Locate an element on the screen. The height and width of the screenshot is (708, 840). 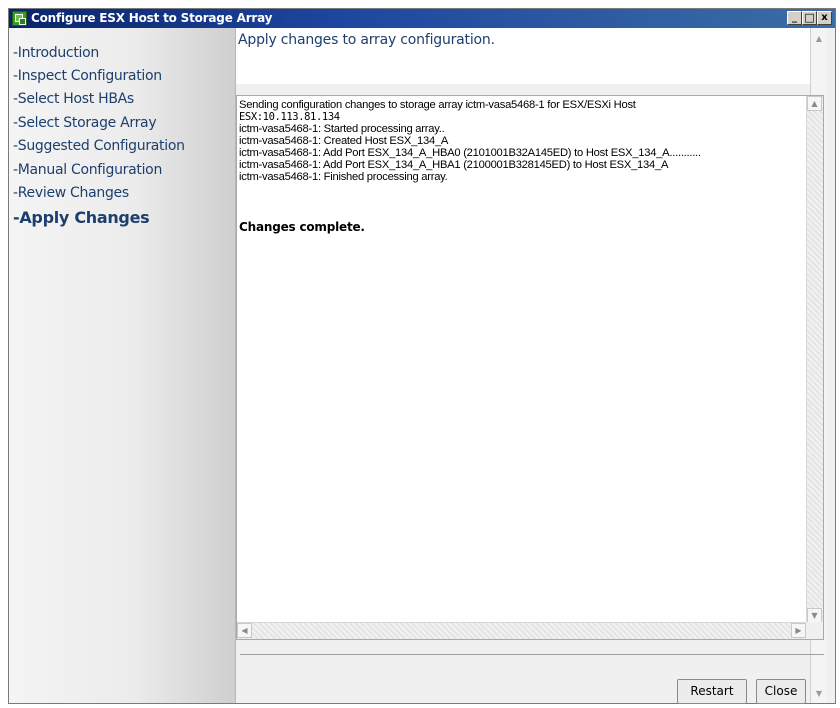
window-title: Configure ESX Host to Storage Array is located at coordinates (152, 18).